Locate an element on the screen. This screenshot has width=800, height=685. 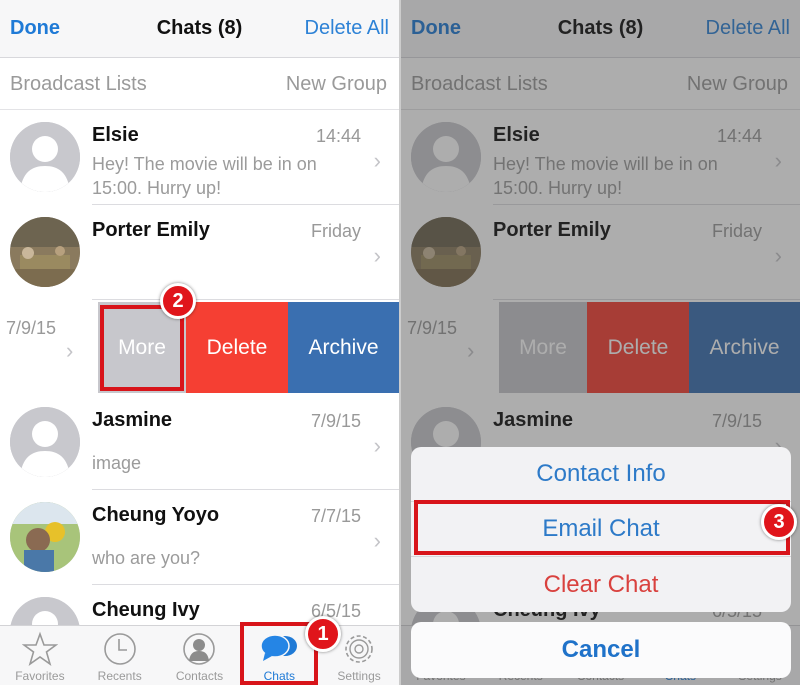
tab-label: Settings is located at coordinates (359, 676).